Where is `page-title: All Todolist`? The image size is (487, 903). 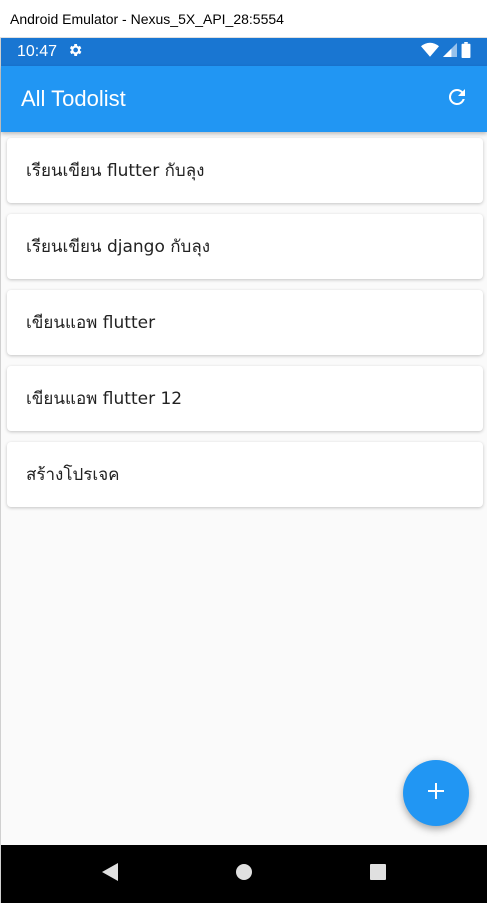
page-title: All Todolist is located at coordinates (73, 98).